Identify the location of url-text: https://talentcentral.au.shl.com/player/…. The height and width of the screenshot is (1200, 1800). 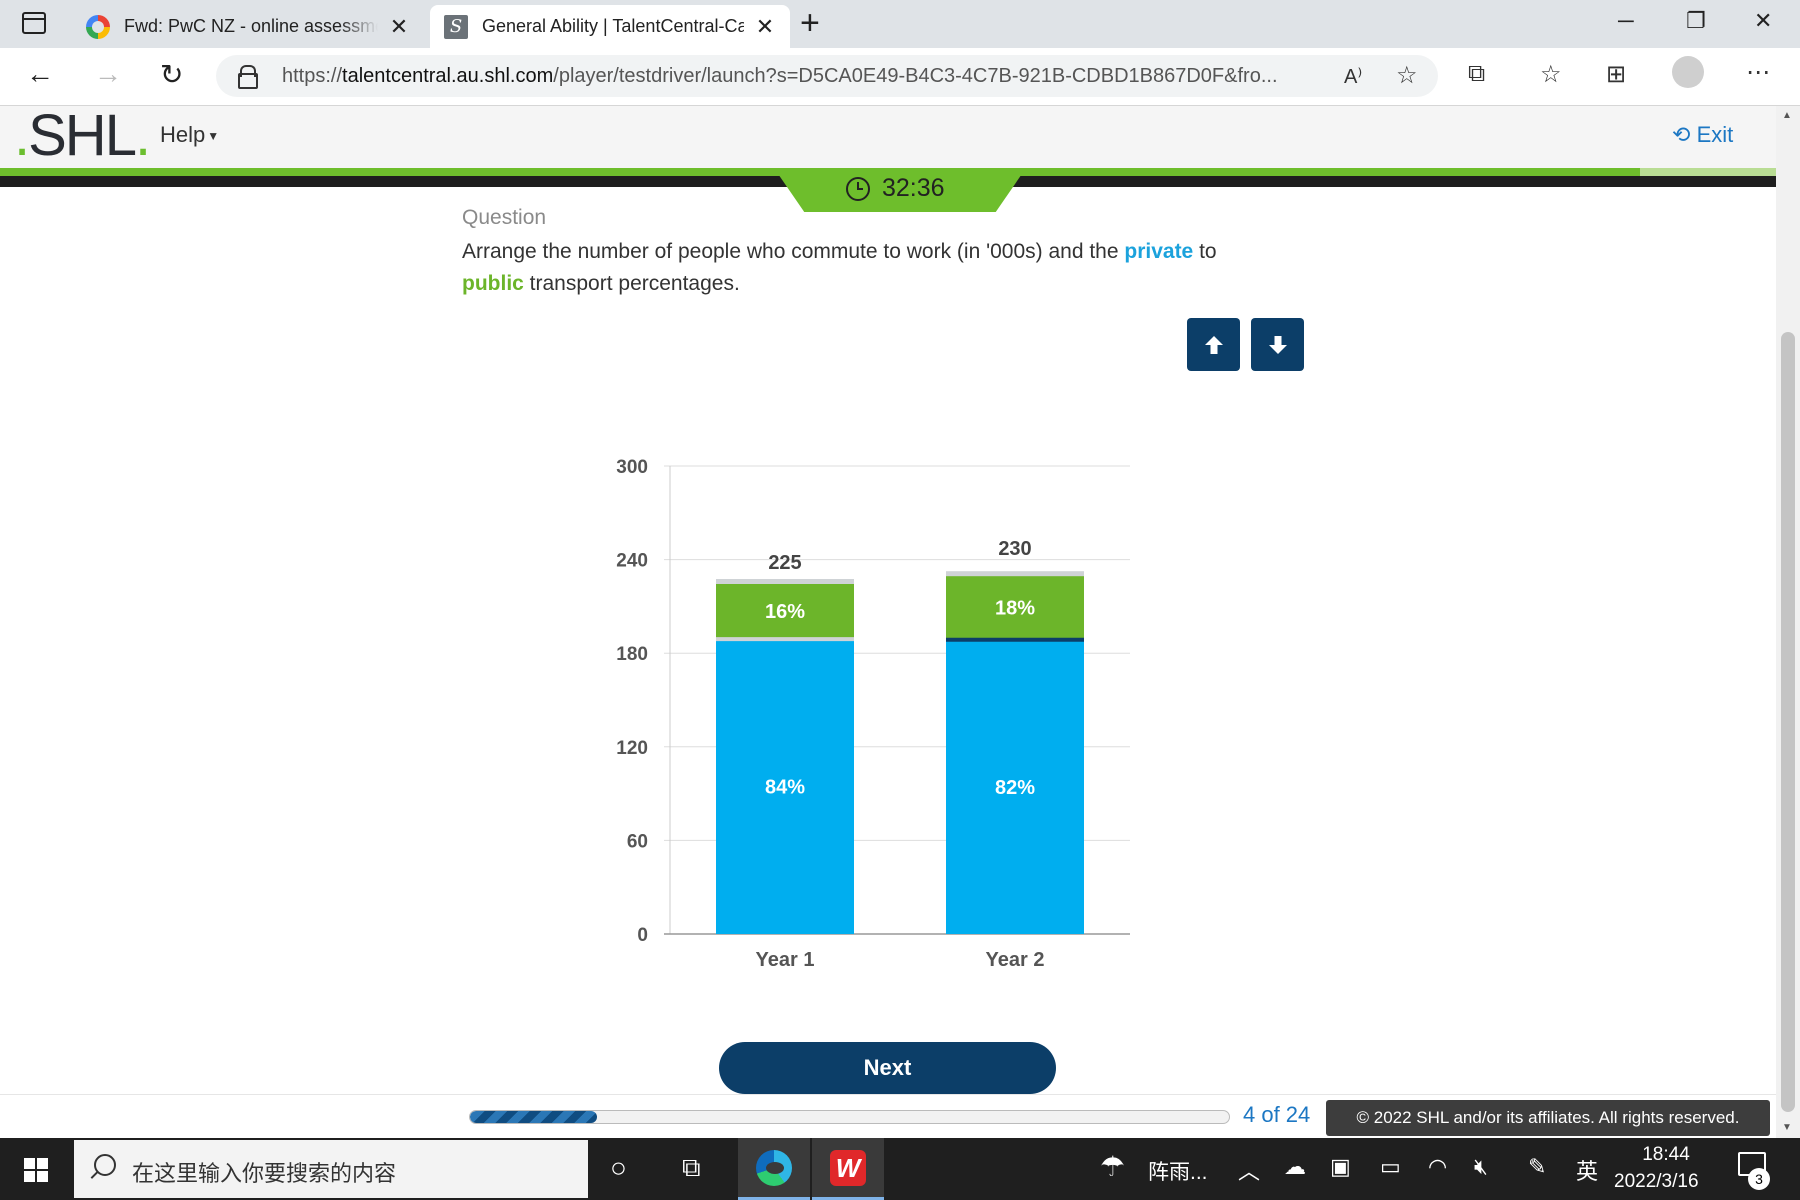
(780, 76).